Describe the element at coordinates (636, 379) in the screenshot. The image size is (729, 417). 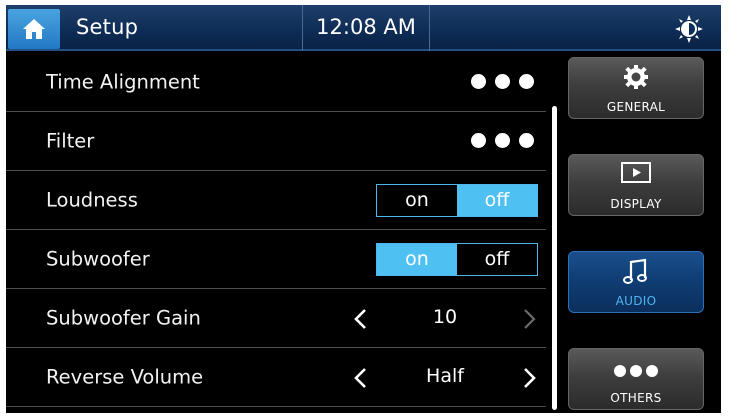
I see `others-button: OTHERS` at that location.